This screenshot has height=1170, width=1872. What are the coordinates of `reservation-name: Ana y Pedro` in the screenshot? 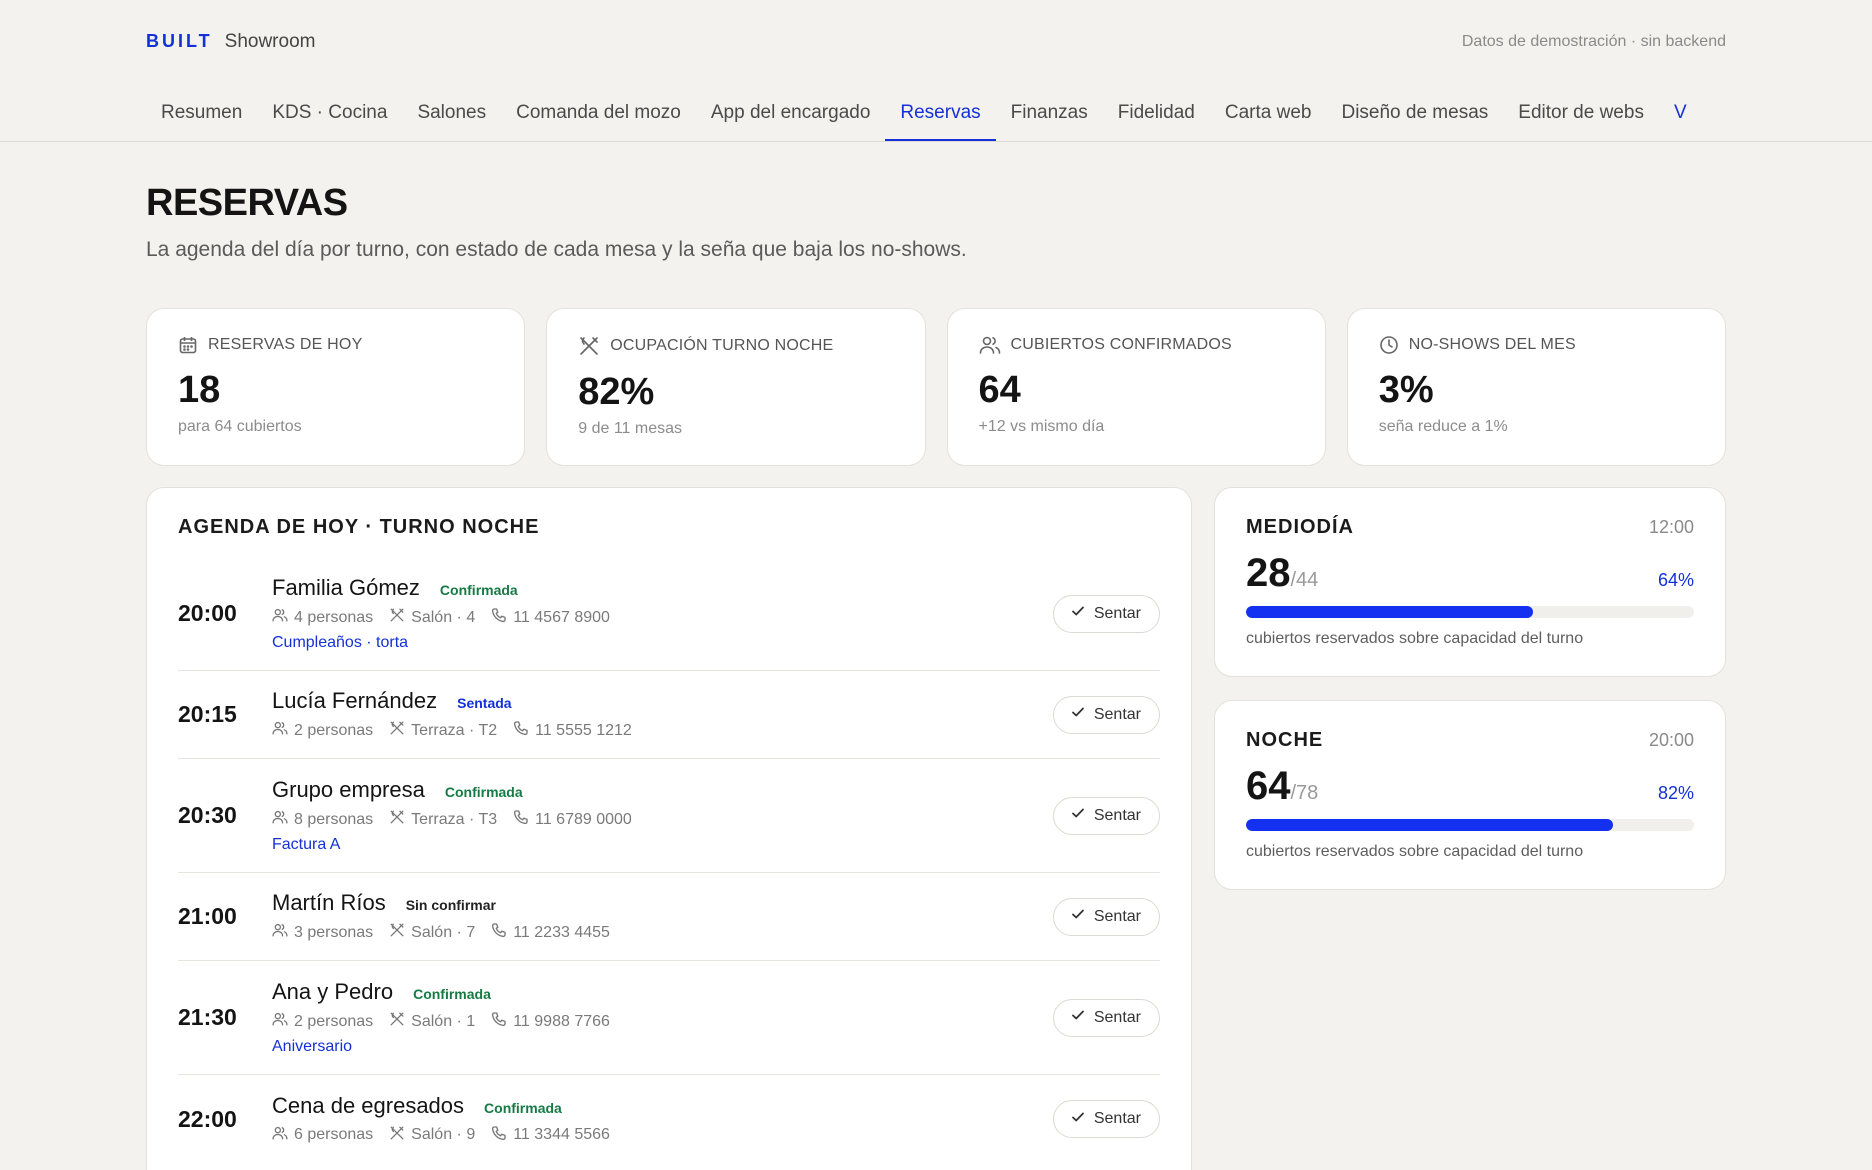 It's located at (333, 991).